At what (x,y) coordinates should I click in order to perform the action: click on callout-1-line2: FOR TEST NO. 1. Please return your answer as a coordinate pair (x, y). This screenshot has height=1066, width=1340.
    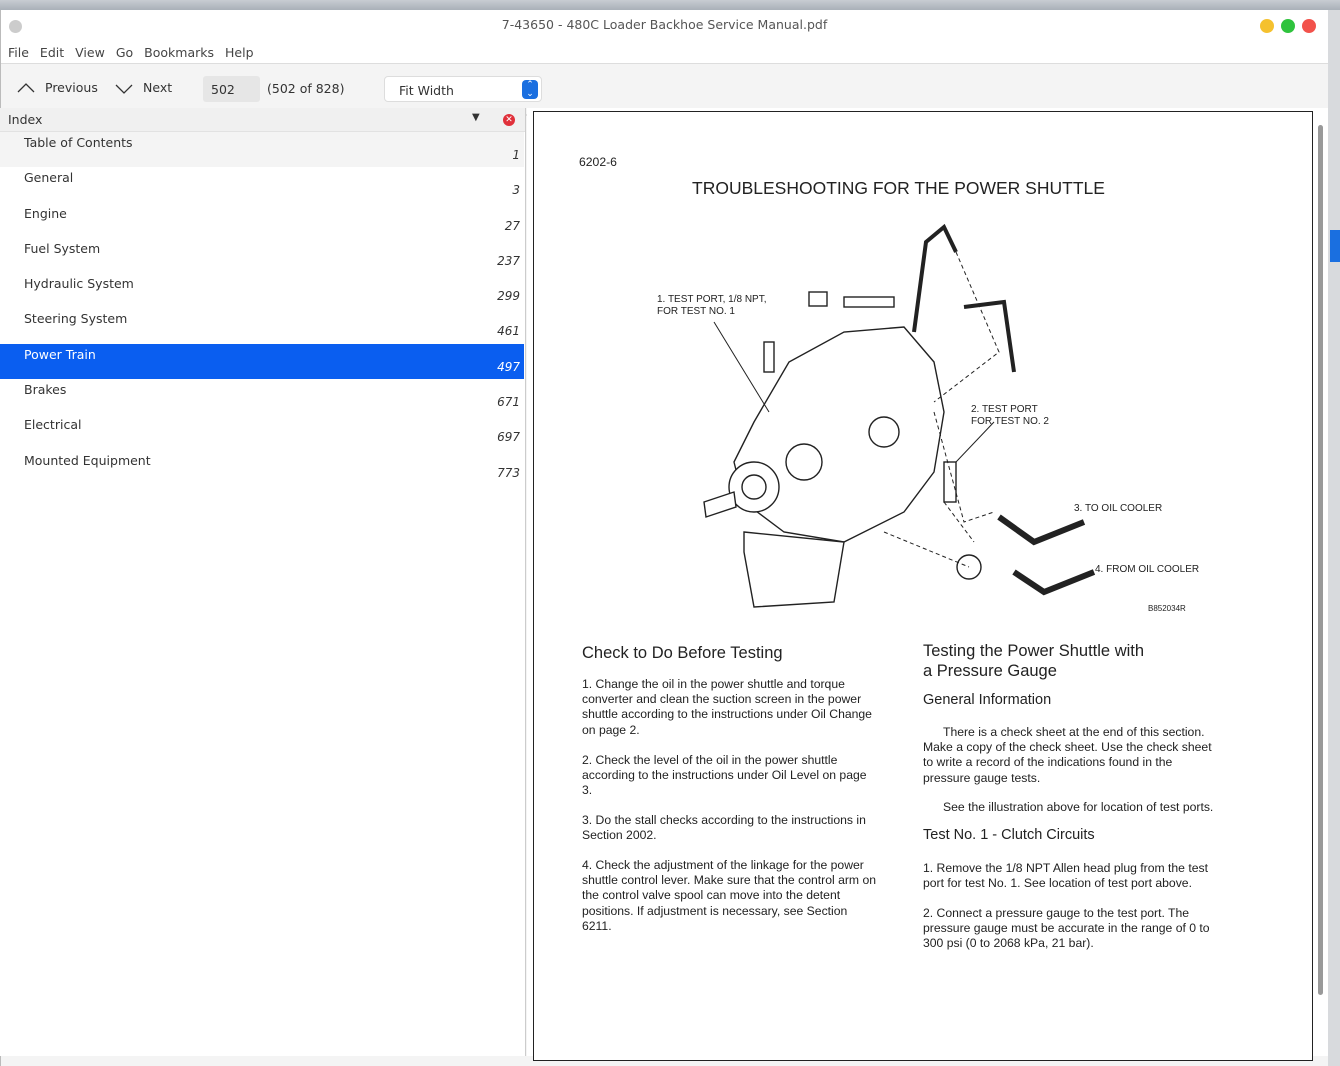
    Looking at the image, I should click on (696, 311).